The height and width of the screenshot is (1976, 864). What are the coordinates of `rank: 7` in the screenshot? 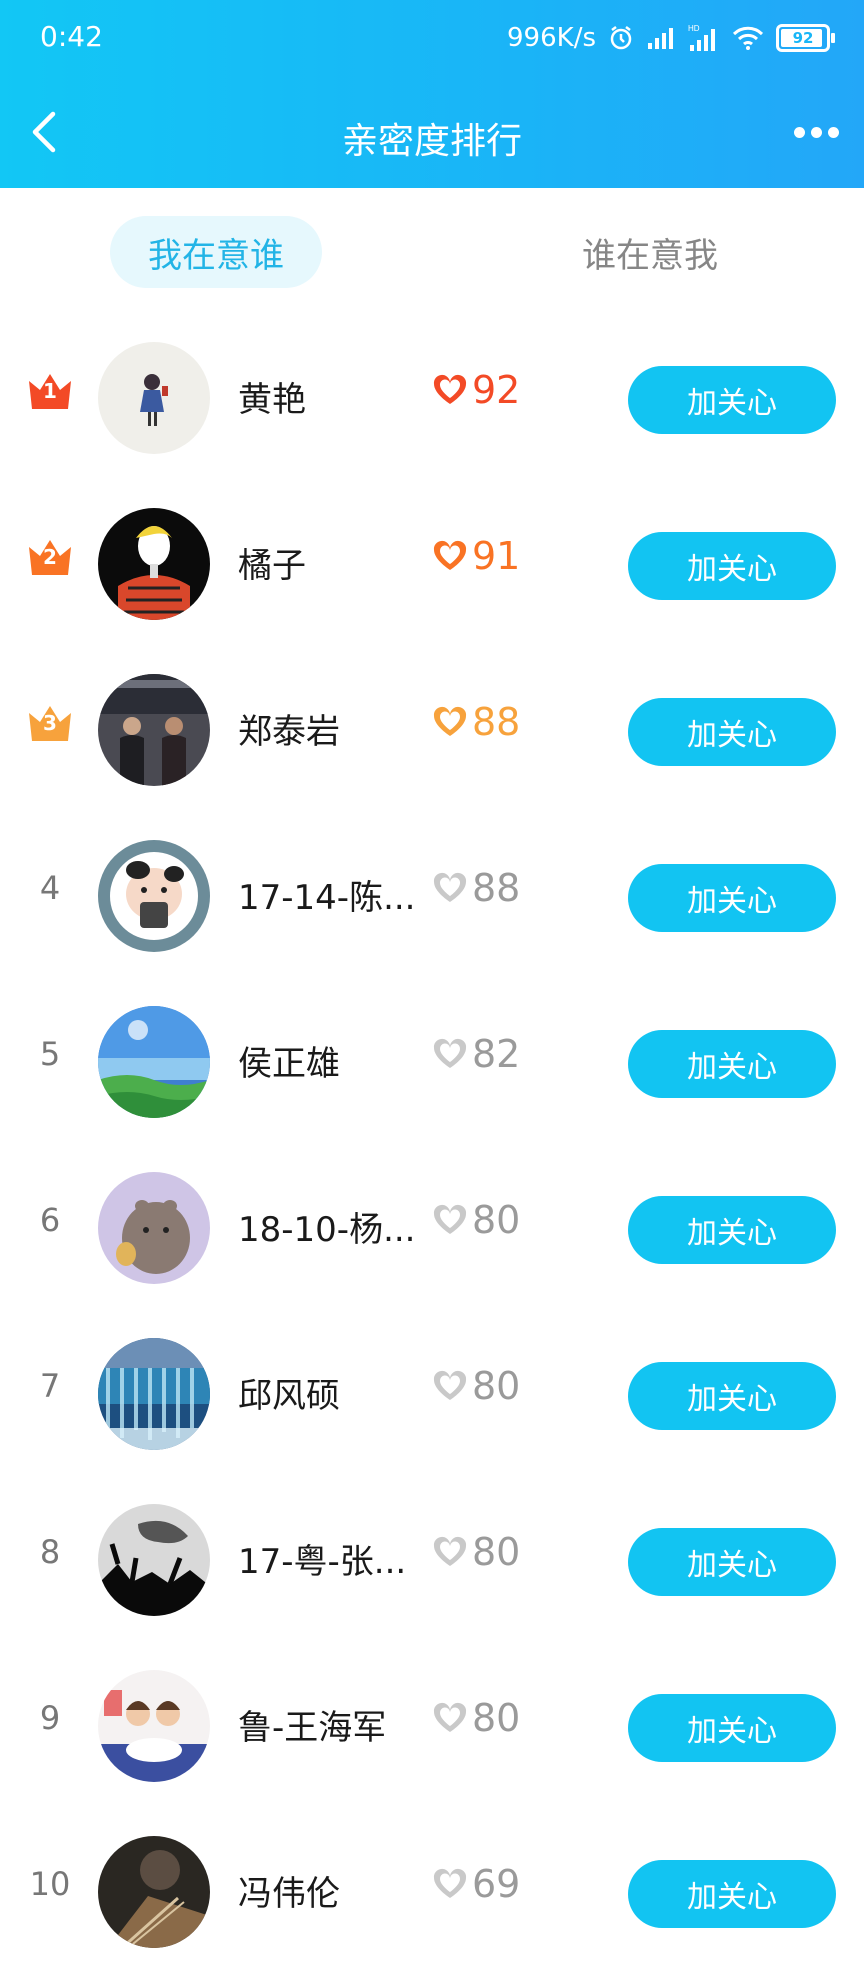 It's located at (50, 1386).